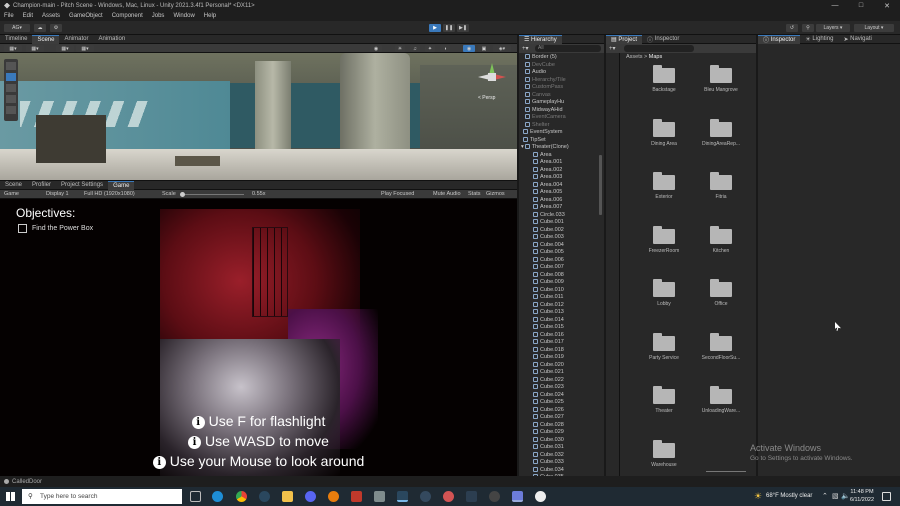 The height and width of the screenshot is (506, 900). Describe the element at coordinates (559, 95) in the screenshot. I see `hierarchy-item: Canvas` at that location.